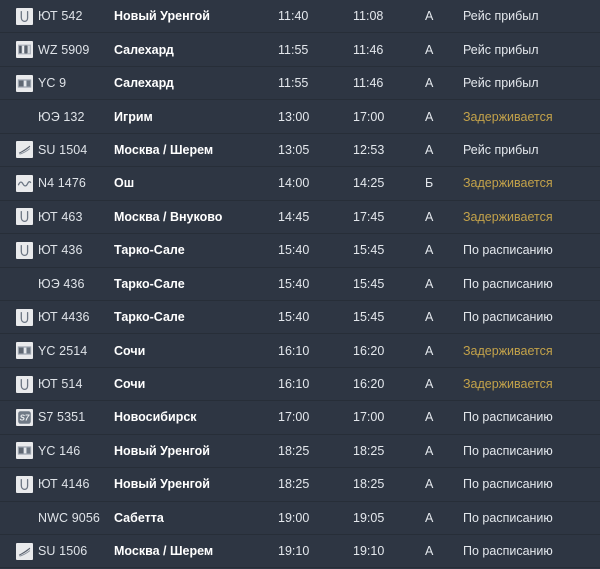 The image size is (600, 569). I want to click on flight-number: ЮТ 4436, so click(64, 317).